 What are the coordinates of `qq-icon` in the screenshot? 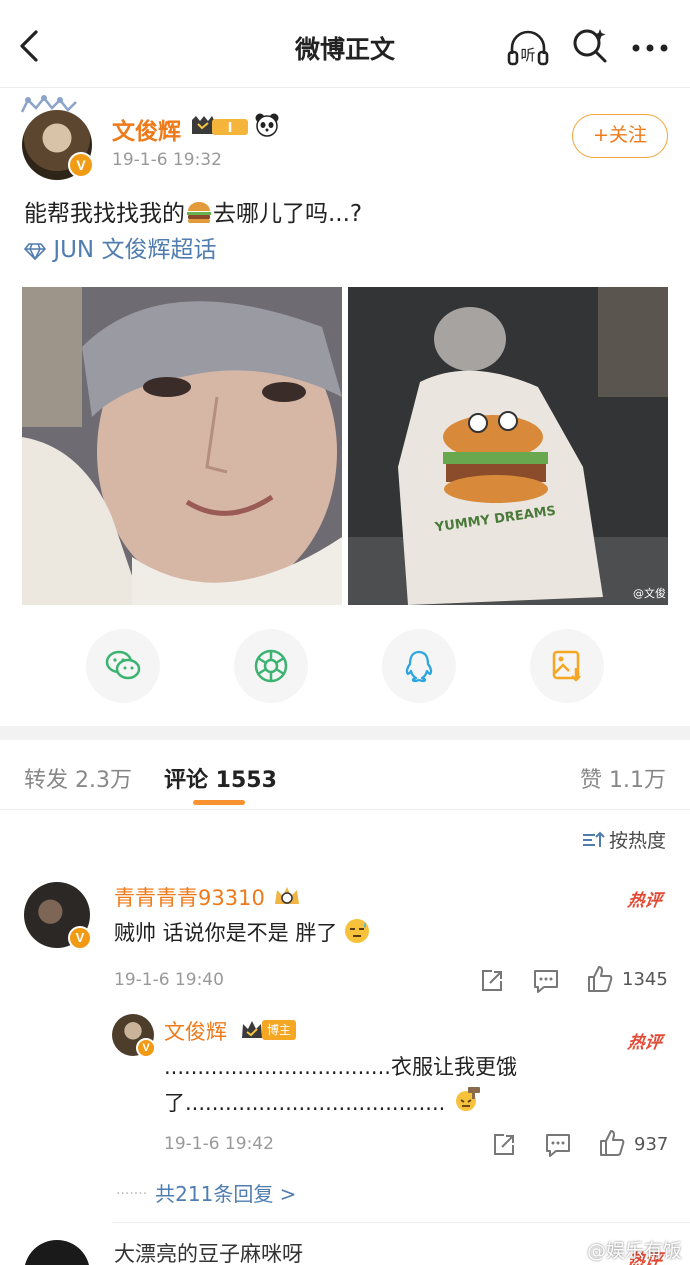 It's located at (419, 666).